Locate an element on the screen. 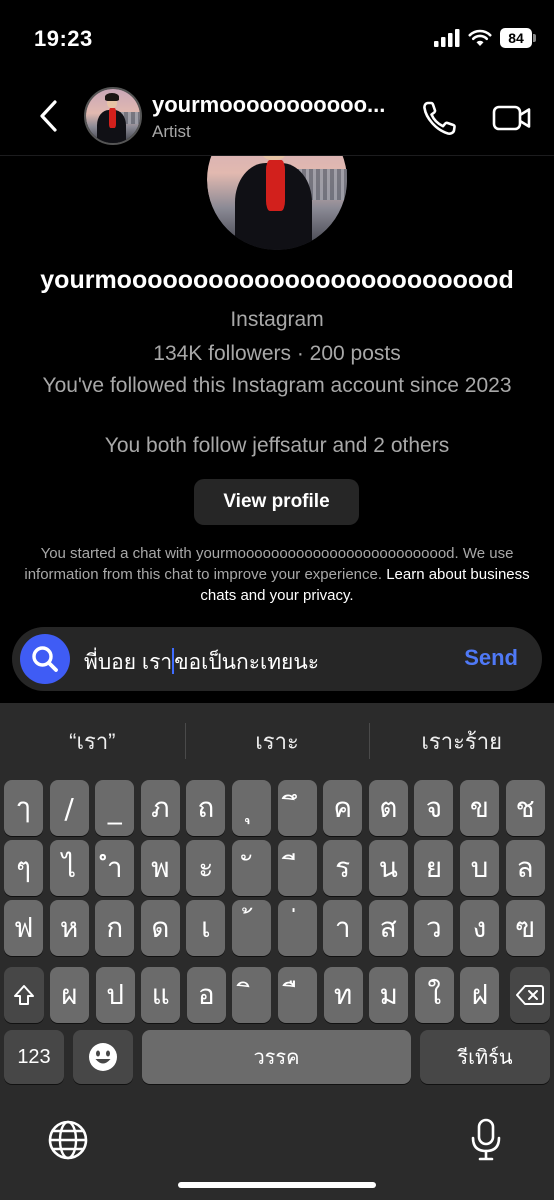 The width and height of the screenshot is (554, 1200). view-profile-button: View profile is located at coordinates (276, 502).